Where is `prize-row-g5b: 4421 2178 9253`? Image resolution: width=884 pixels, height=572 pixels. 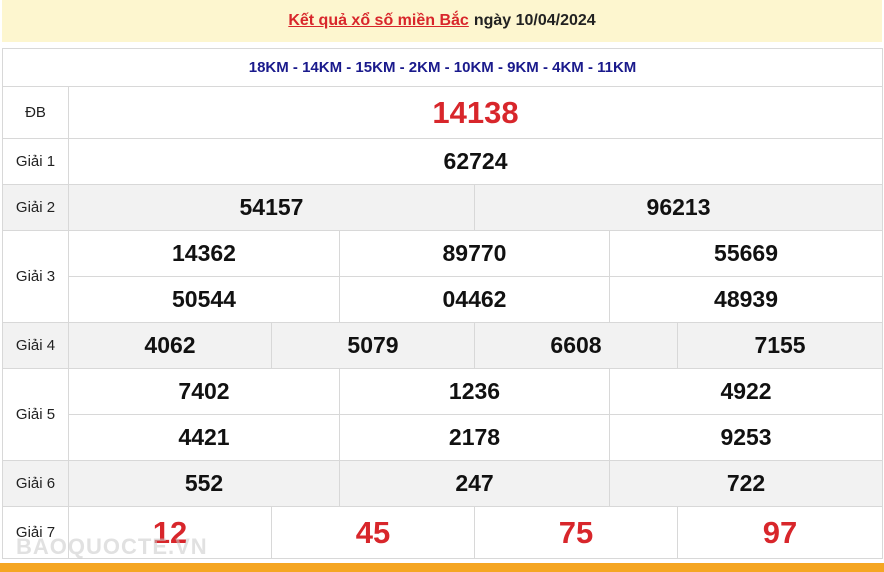
prize-row-g5b: 4421 2178 9253 is located at coordinates (443, 437).